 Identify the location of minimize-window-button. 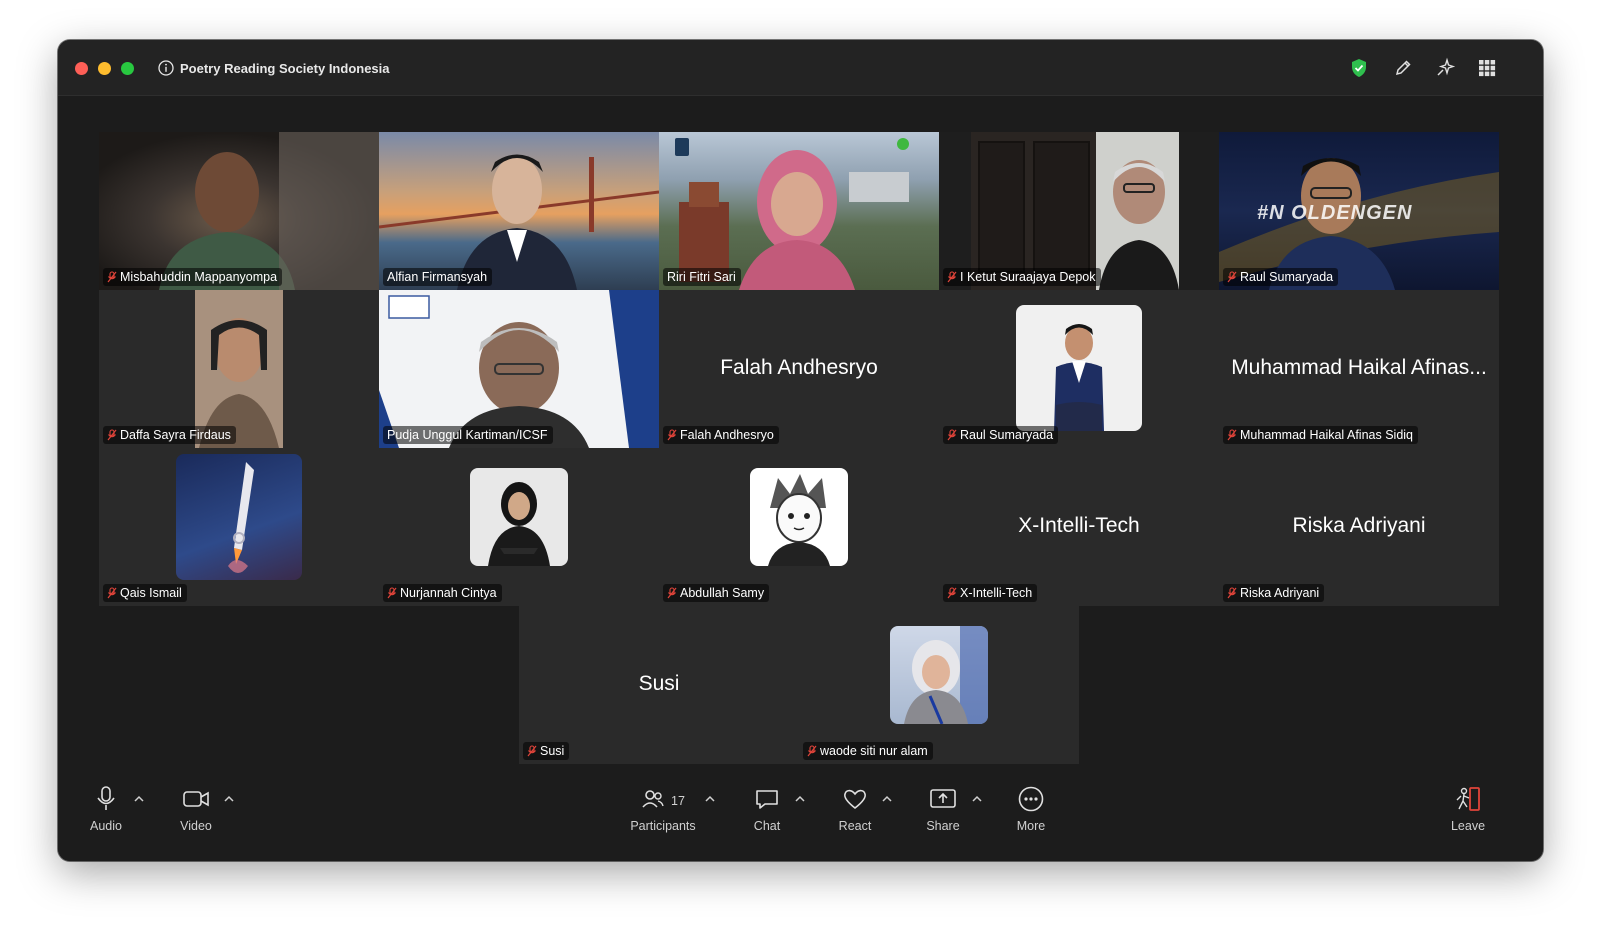
(104, 68).